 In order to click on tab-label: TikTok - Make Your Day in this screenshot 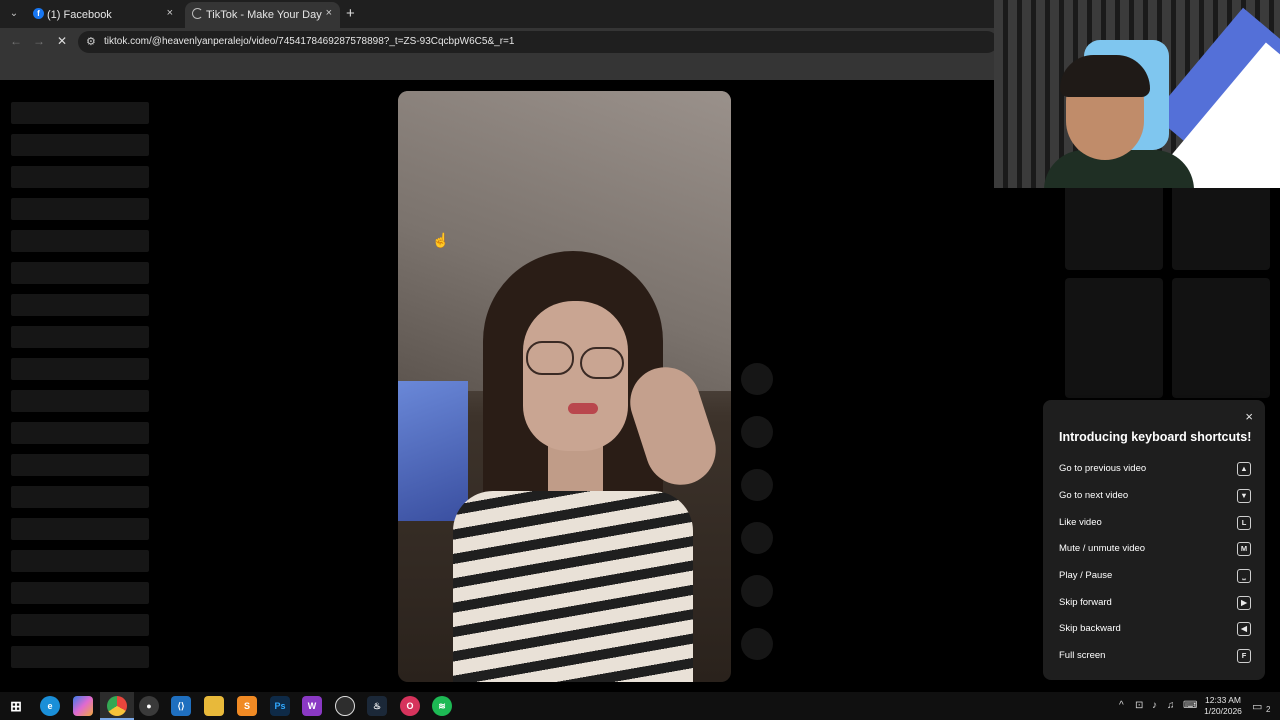, I will do `click(264, 15)`.